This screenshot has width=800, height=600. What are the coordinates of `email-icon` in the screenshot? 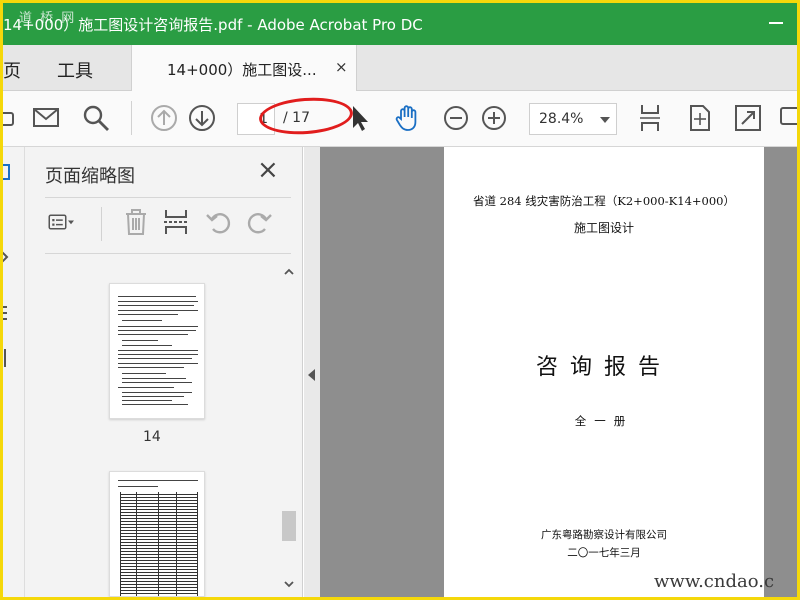 It's located at (46, 118).